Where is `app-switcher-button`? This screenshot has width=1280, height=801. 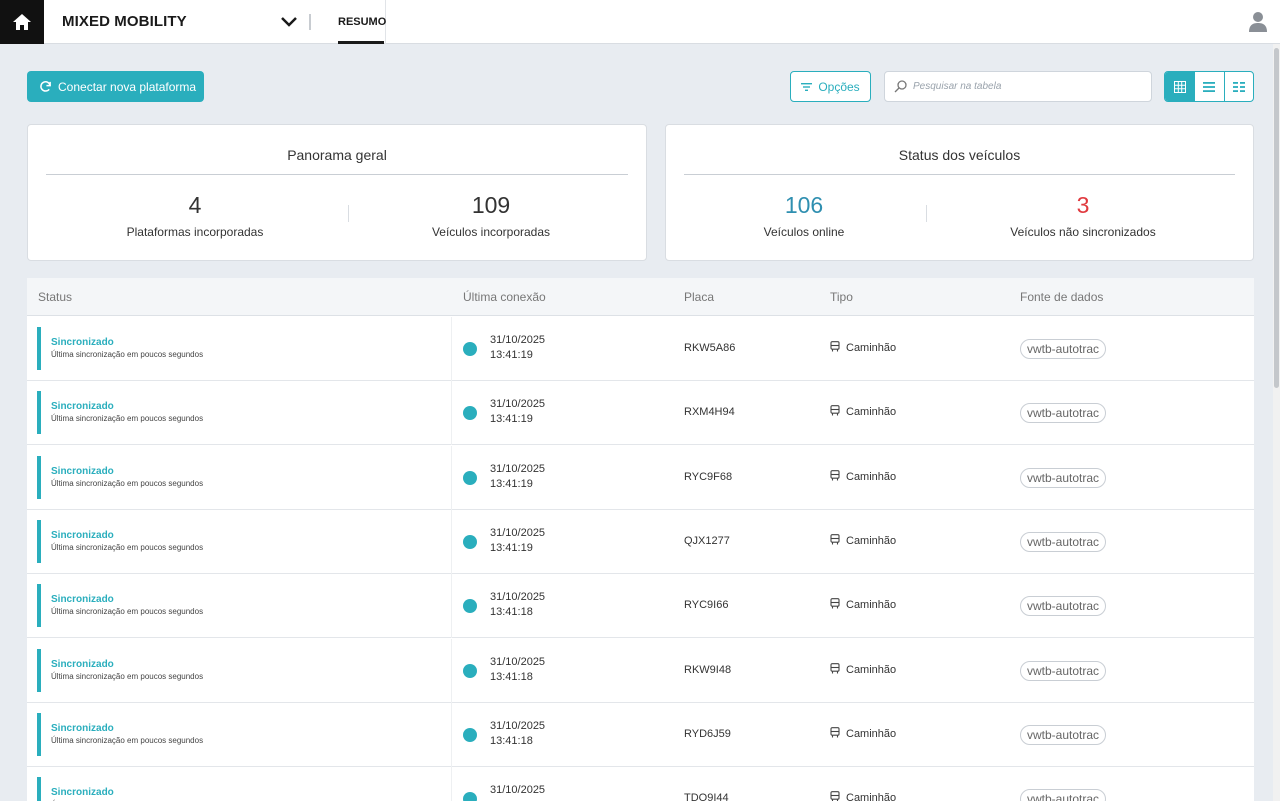
app-switcher-button is located at coordinates (289, 22).